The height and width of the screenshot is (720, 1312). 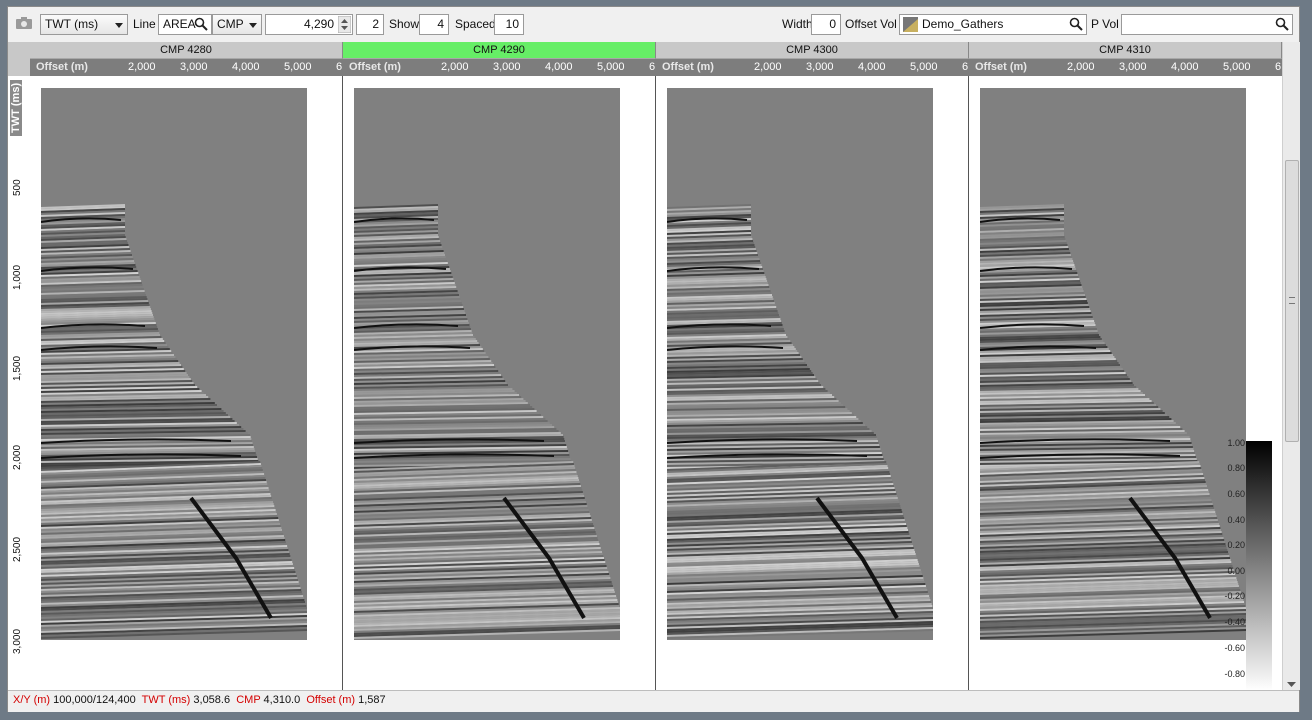 What do you see at coordinates (144, 24) in the screenshot?
I see `line-label: Line` at bounding box center [144, 24].